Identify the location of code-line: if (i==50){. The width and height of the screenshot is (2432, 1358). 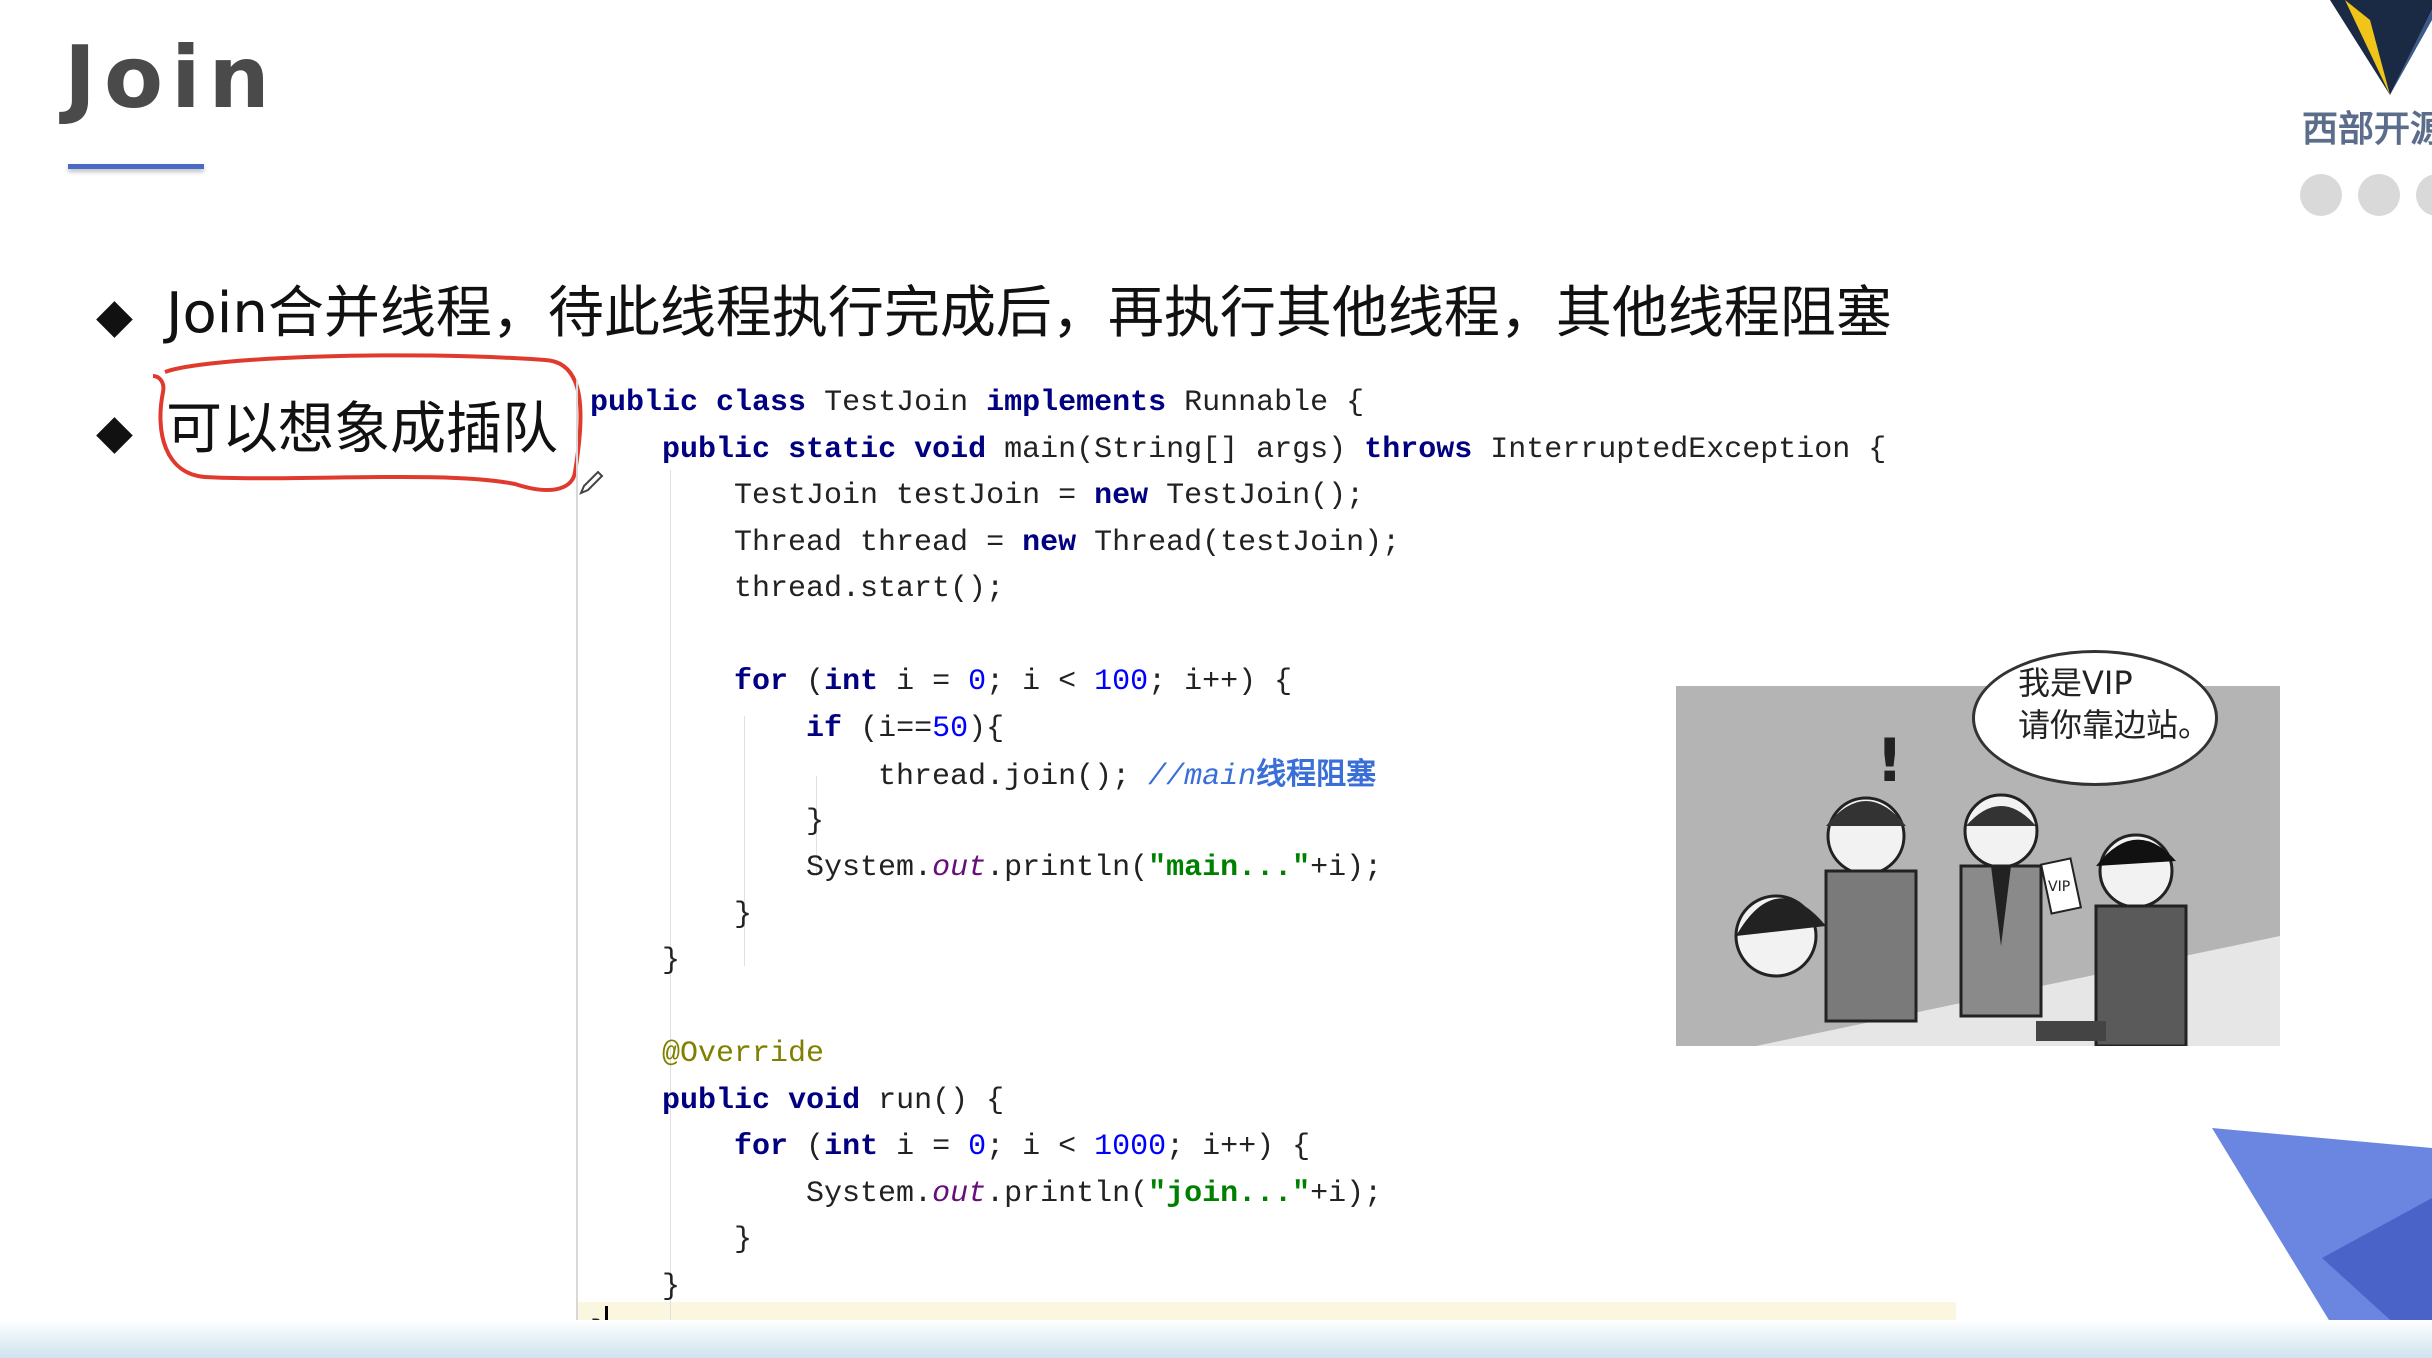
(797, 729).